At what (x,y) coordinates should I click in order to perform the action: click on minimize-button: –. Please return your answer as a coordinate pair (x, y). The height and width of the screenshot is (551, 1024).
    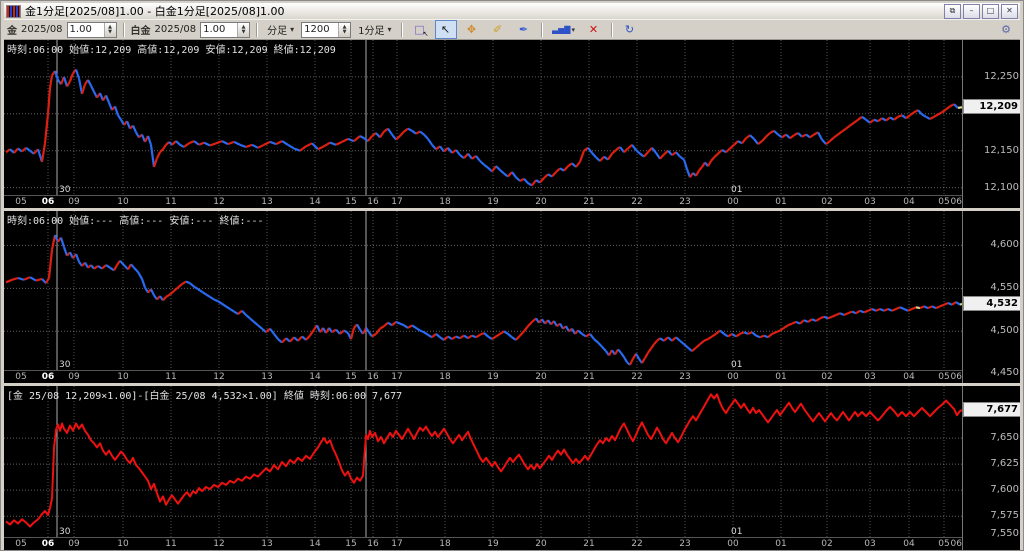
    Looking at the image, I should click on (971, 11).